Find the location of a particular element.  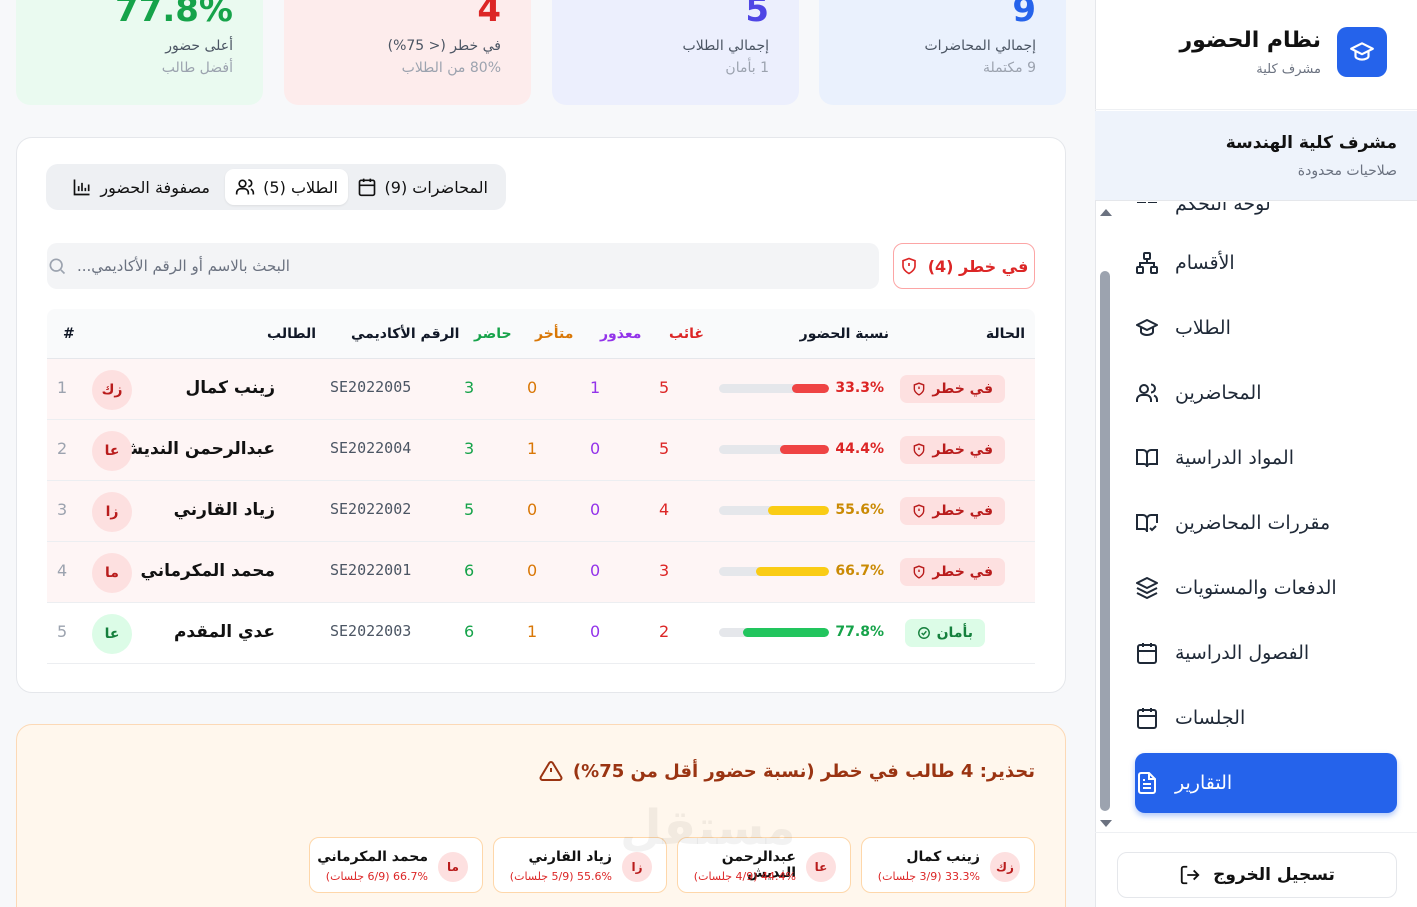

sidebar-scrollbar is located at coordinates (1105, 516).